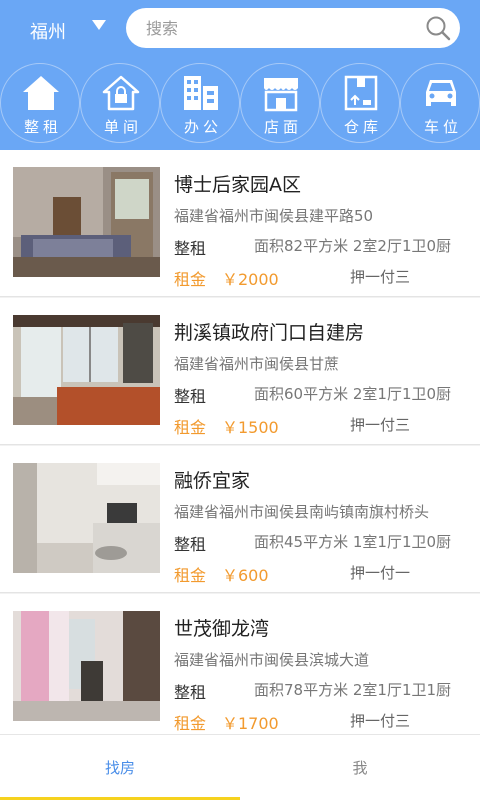  Describe the element at coordinates (438, 28) in the screenshot. I see `search-icon` at that location.